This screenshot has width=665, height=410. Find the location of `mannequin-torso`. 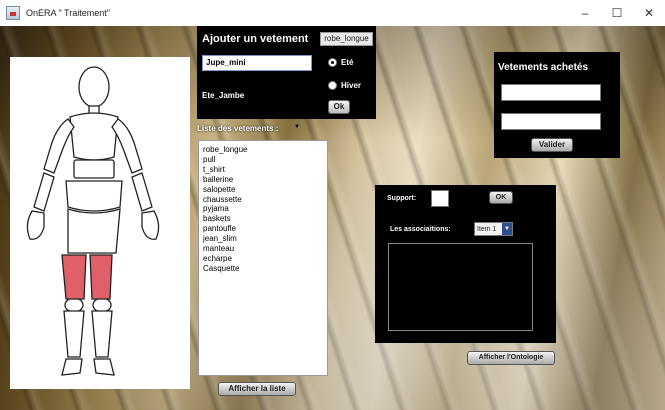

mannequin-torso is located at coordinates (94, 136).